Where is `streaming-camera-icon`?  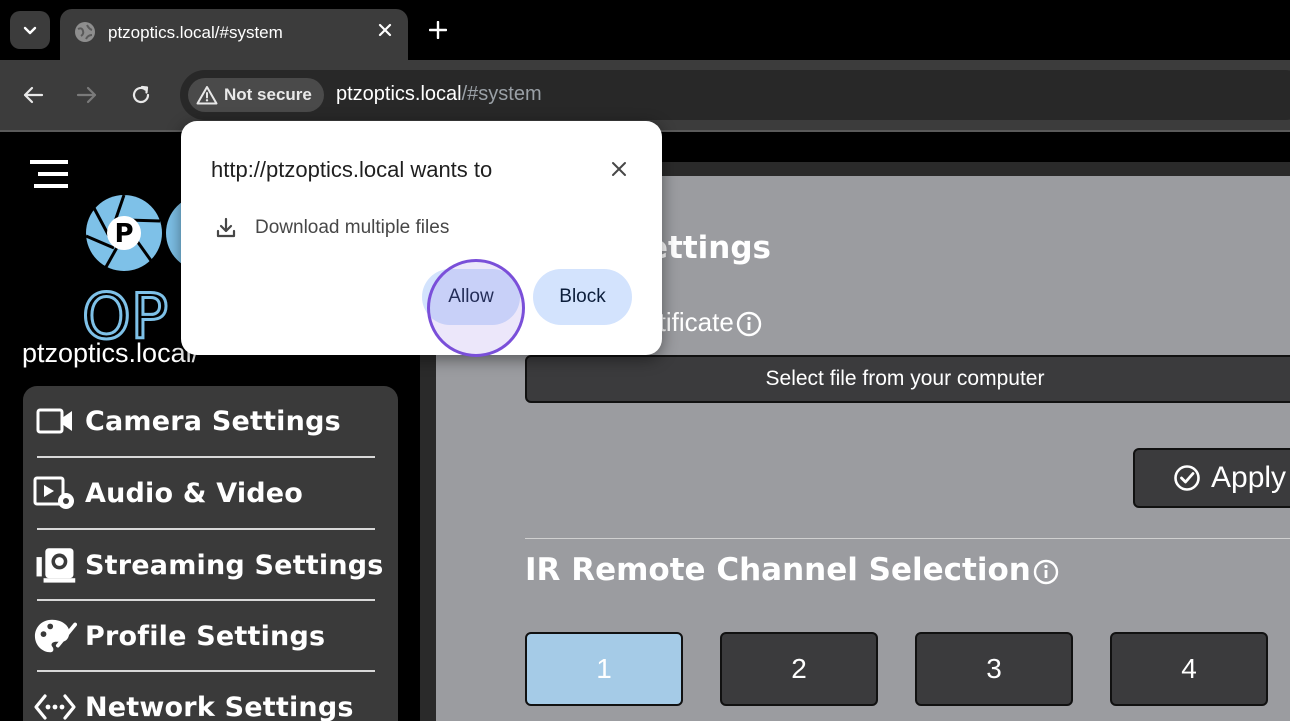 streaming-camera-icon is located at coordinates (55, 565).